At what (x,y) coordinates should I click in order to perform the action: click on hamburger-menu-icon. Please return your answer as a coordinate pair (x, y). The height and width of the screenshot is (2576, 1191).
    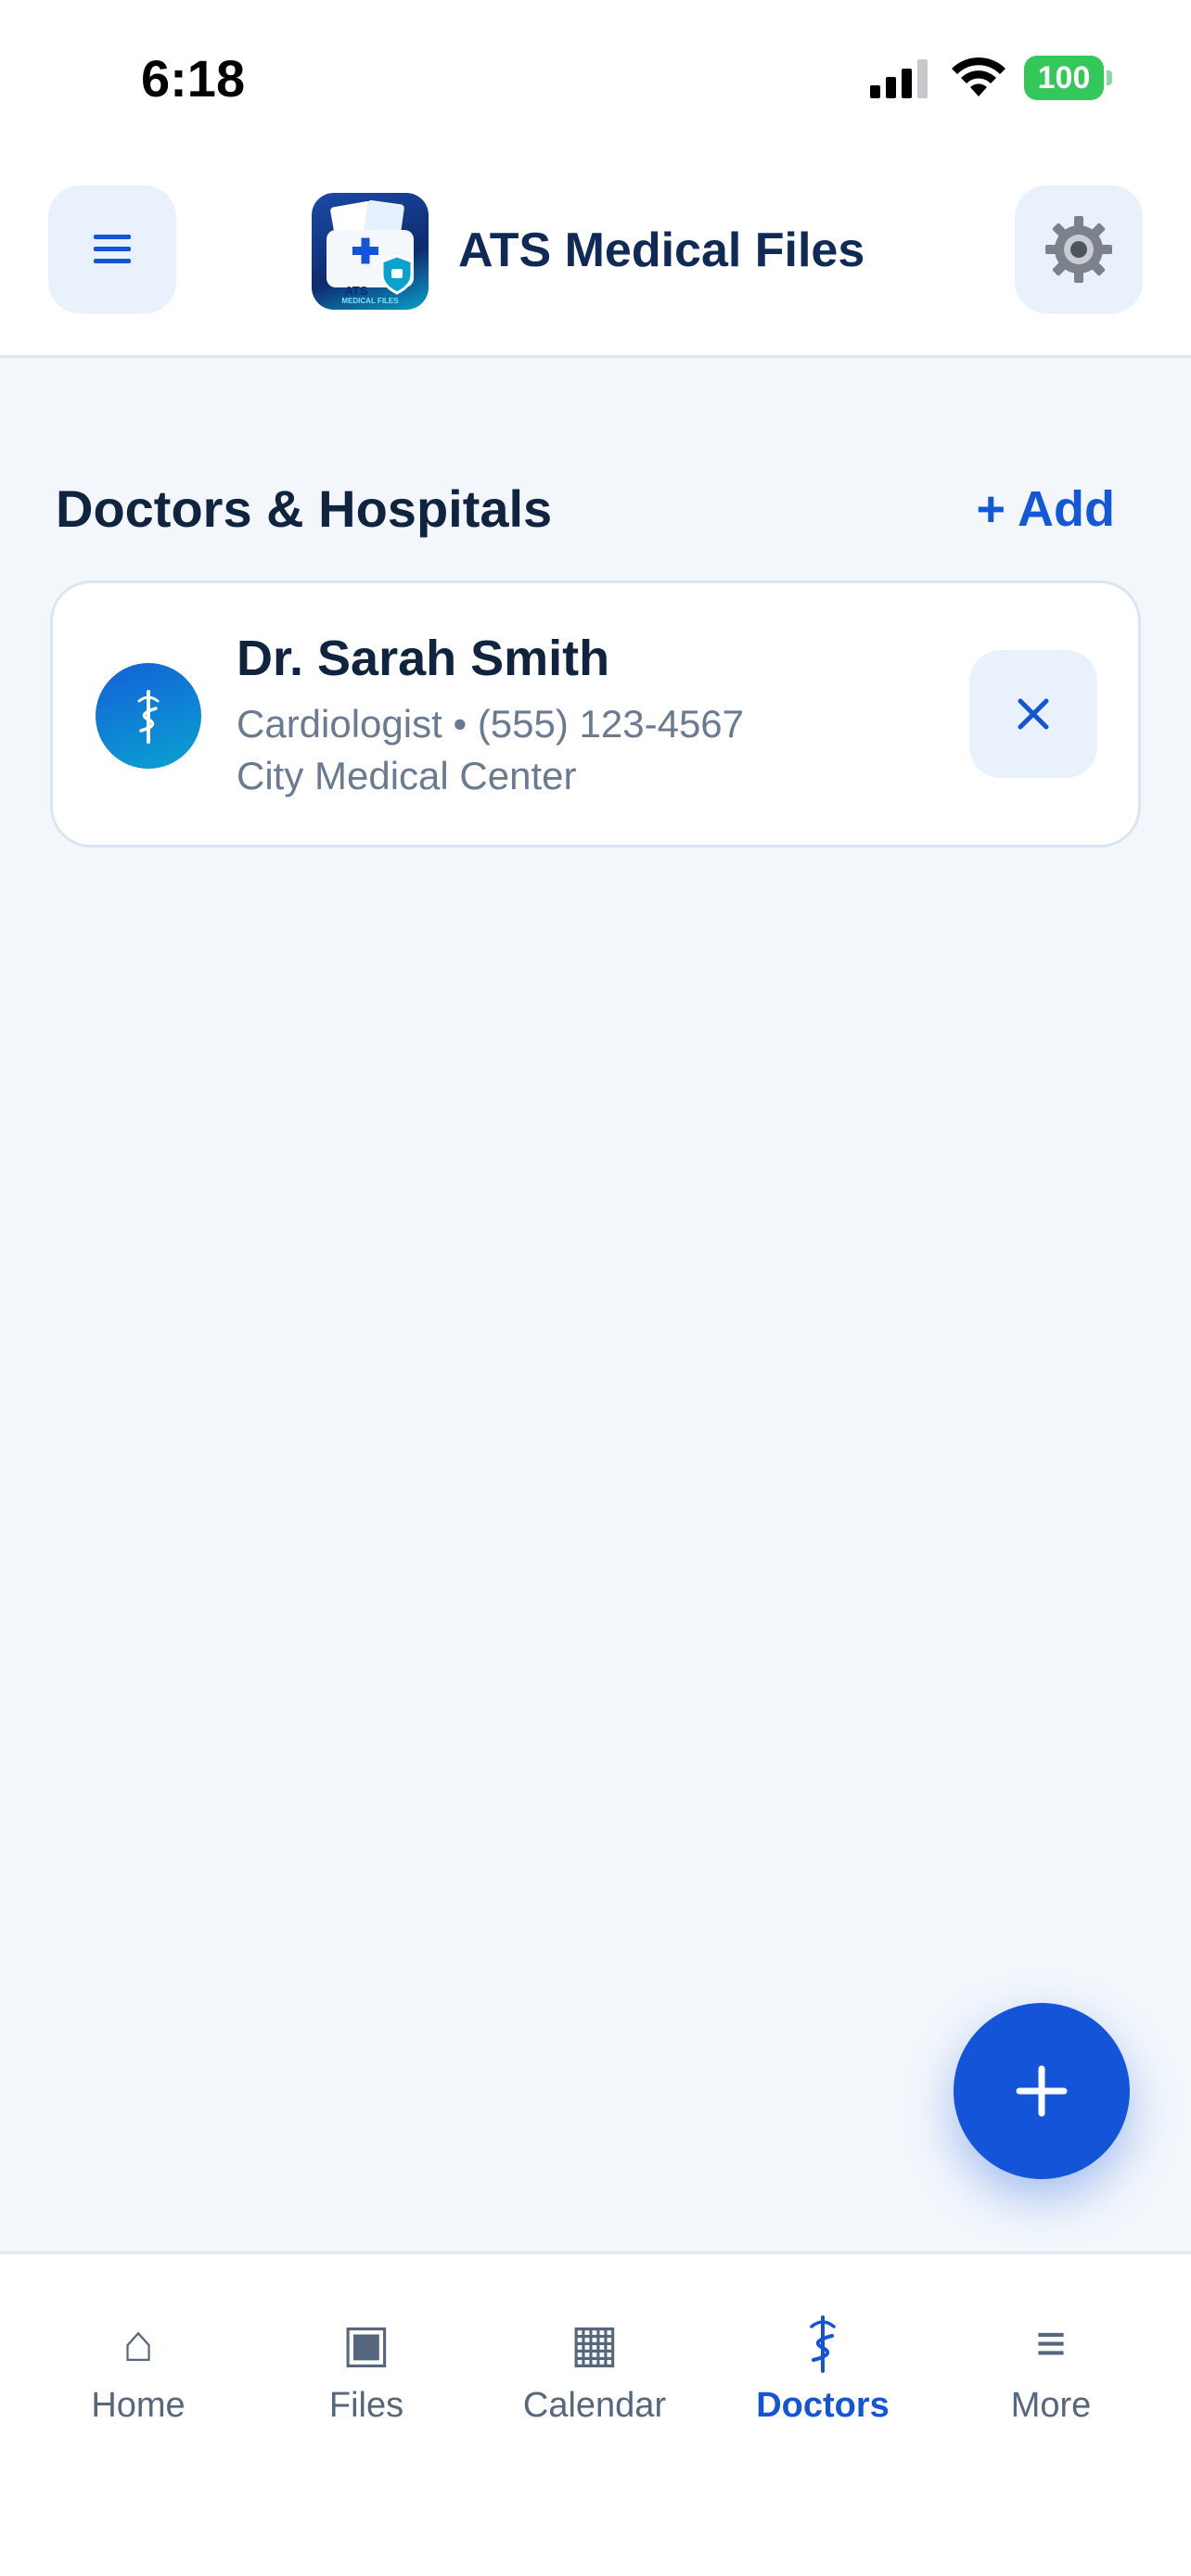
    Looking at the image, I should click on (112, 249).